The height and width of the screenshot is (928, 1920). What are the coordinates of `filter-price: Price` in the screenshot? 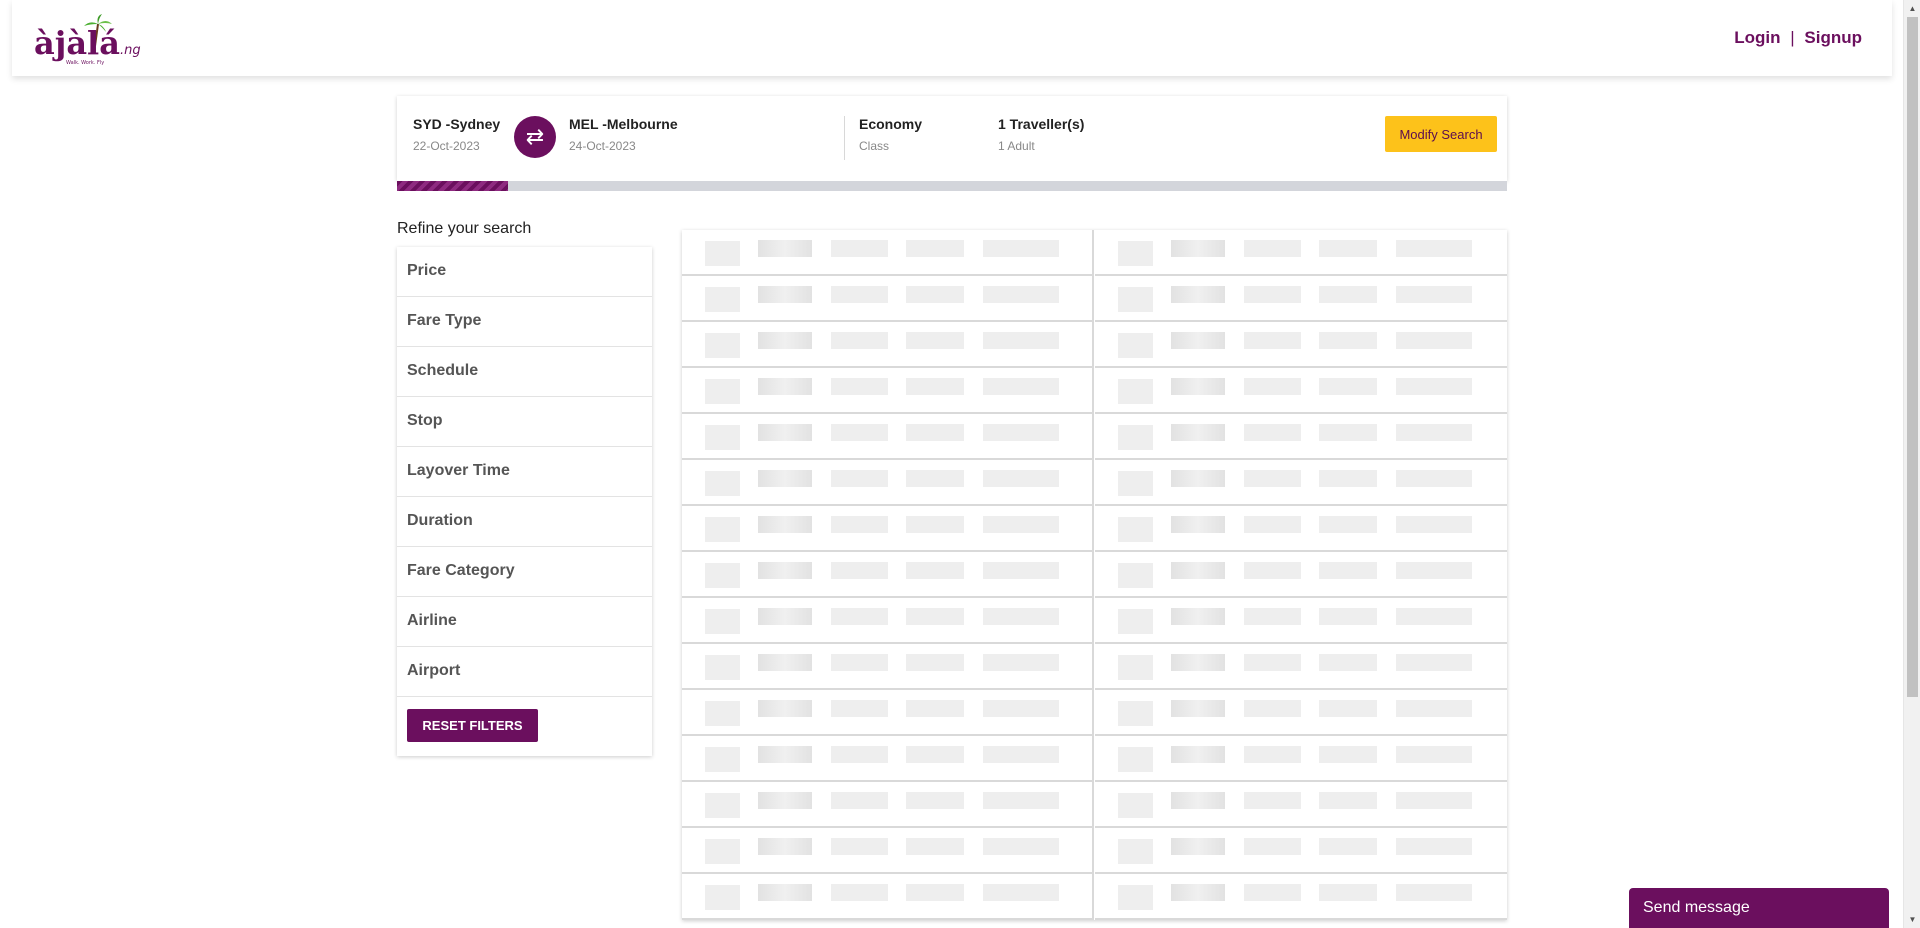 It's located at (524, 272).